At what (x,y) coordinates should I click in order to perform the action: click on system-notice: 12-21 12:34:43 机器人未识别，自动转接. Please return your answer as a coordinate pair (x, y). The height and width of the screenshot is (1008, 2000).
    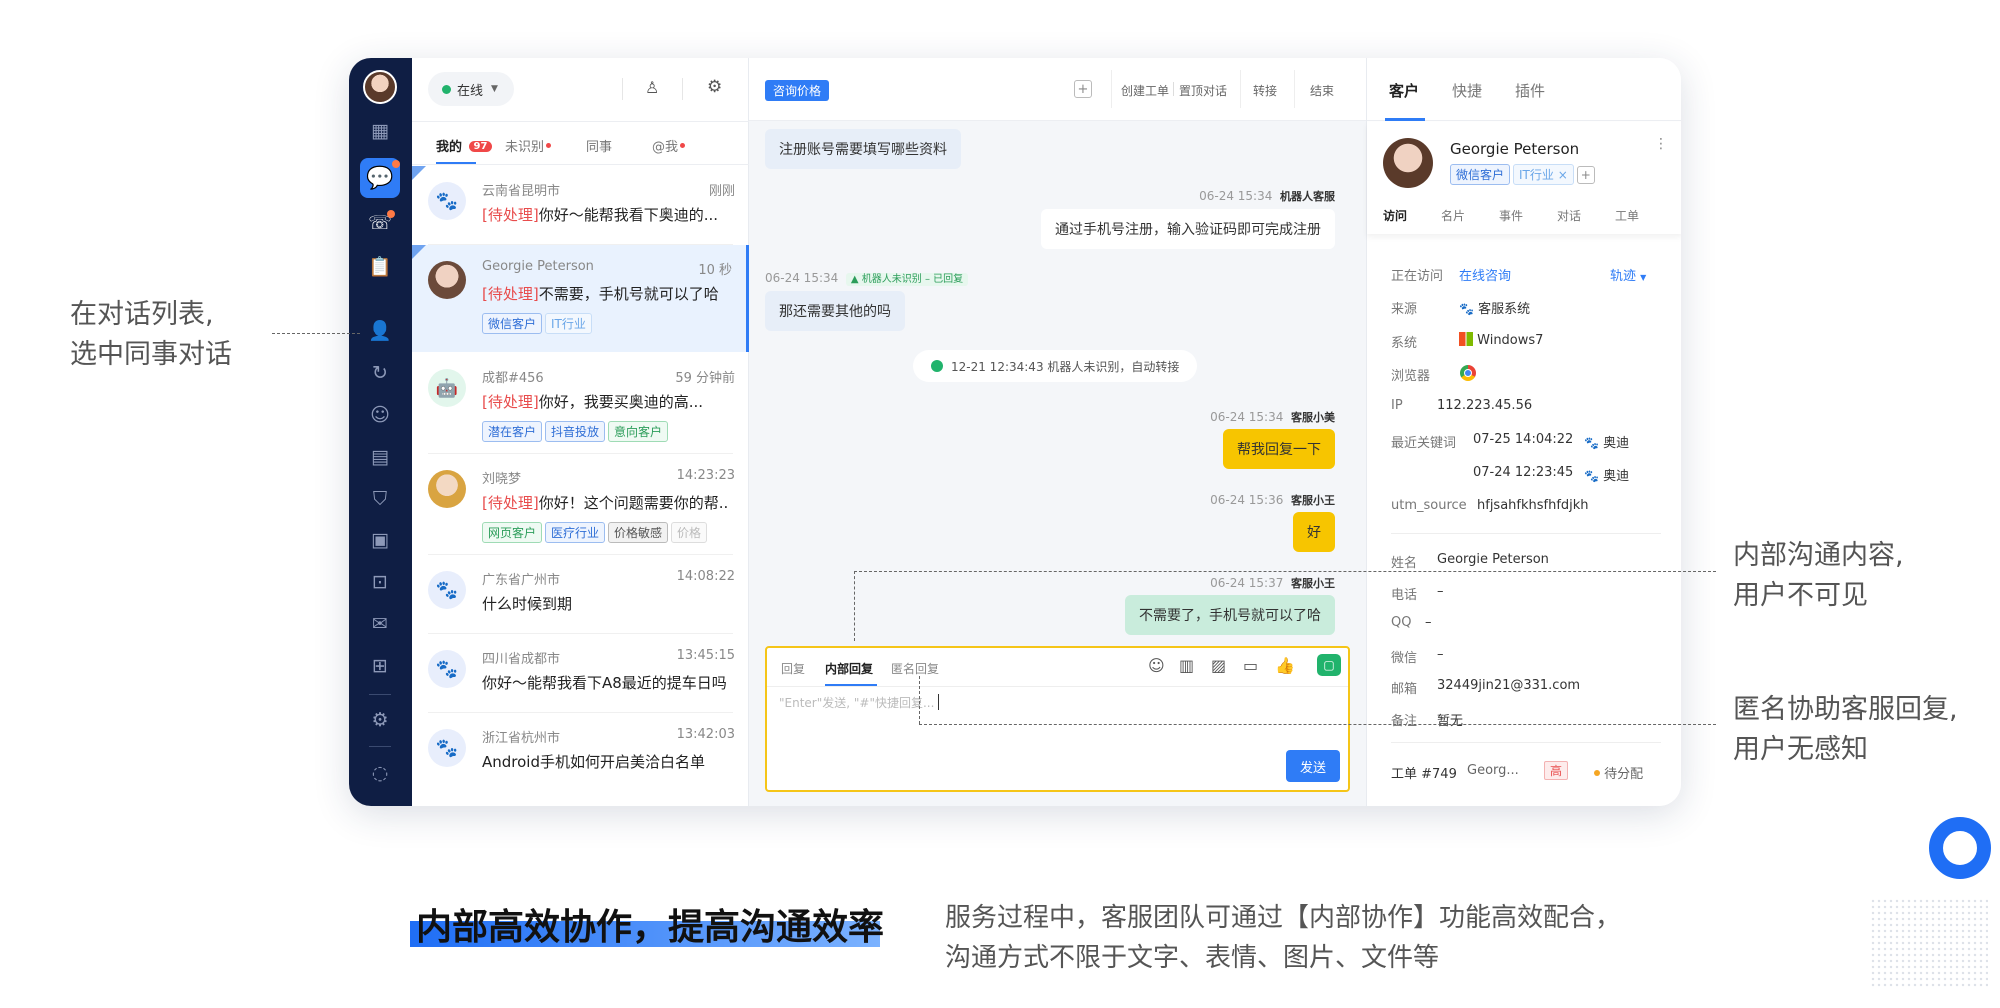
    Looking at the image, I should click on (1055, 366).